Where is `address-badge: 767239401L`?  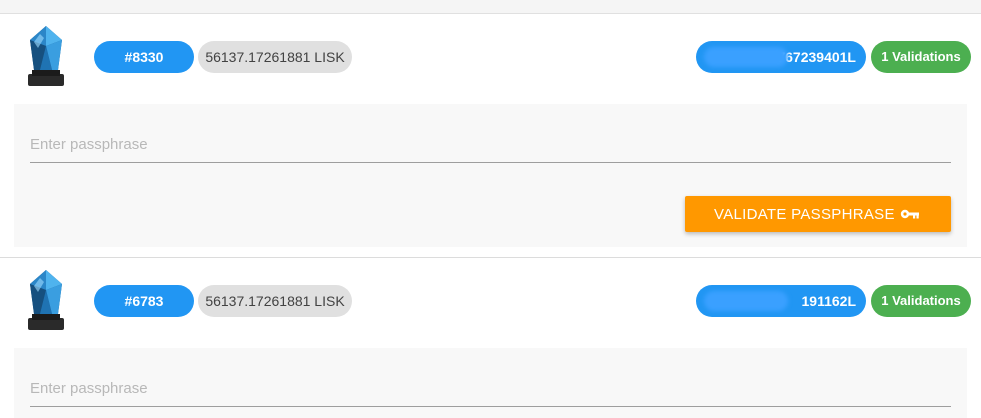 address-badge: 767239401L is located at coordinates (781, 57).